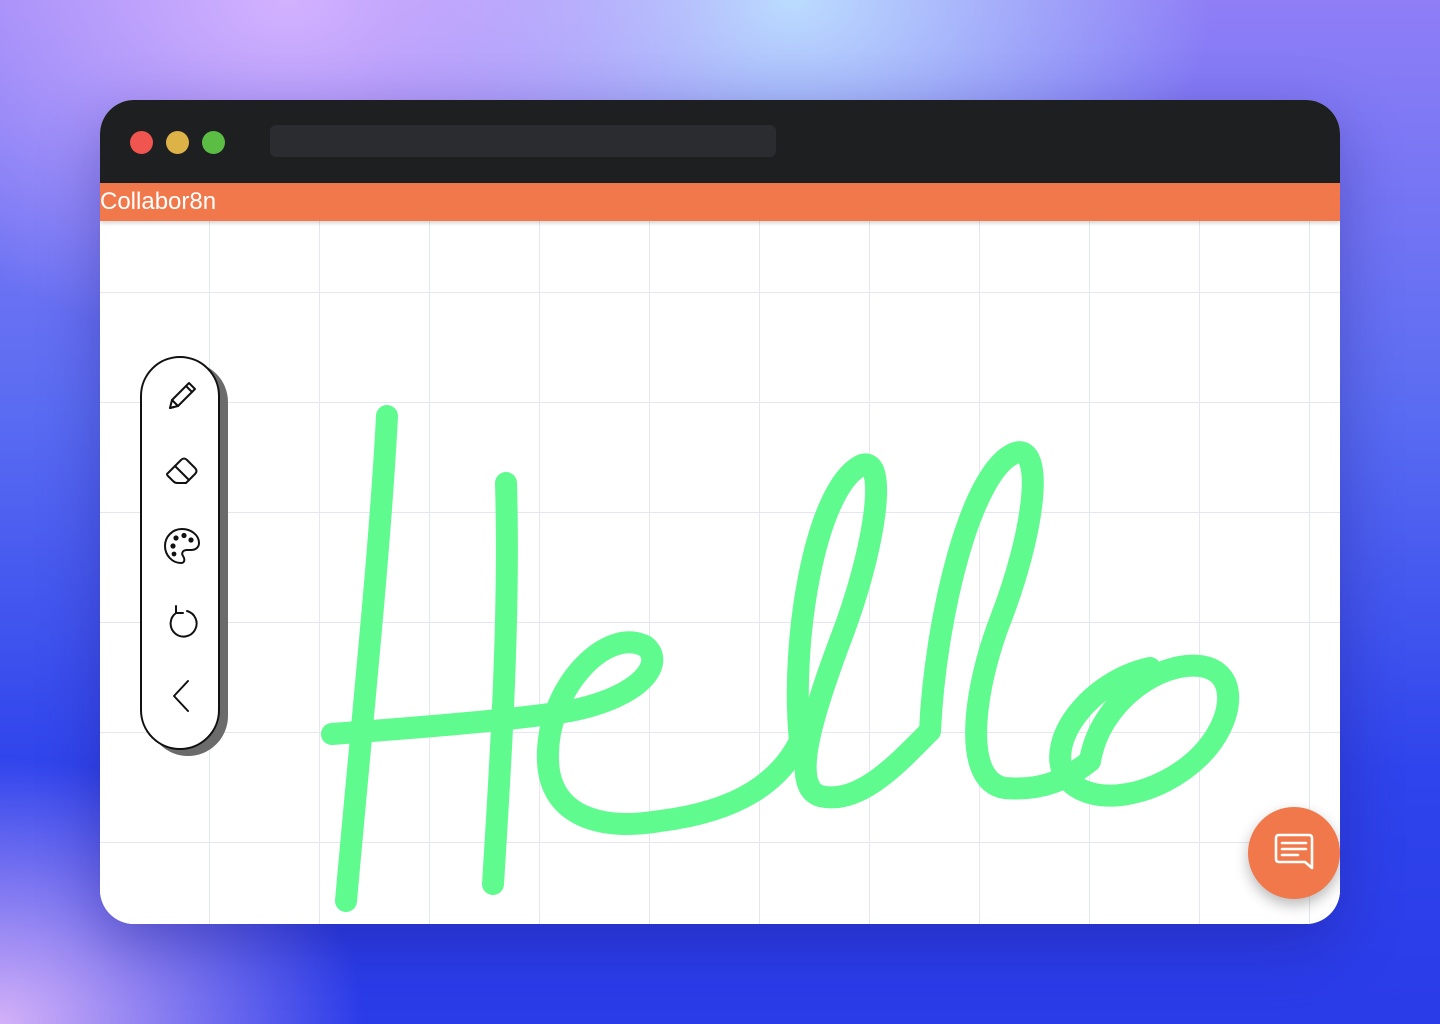 This screenshot has height=1024, width=1440. I want to click on palette-tool-button, so click(182, 546).